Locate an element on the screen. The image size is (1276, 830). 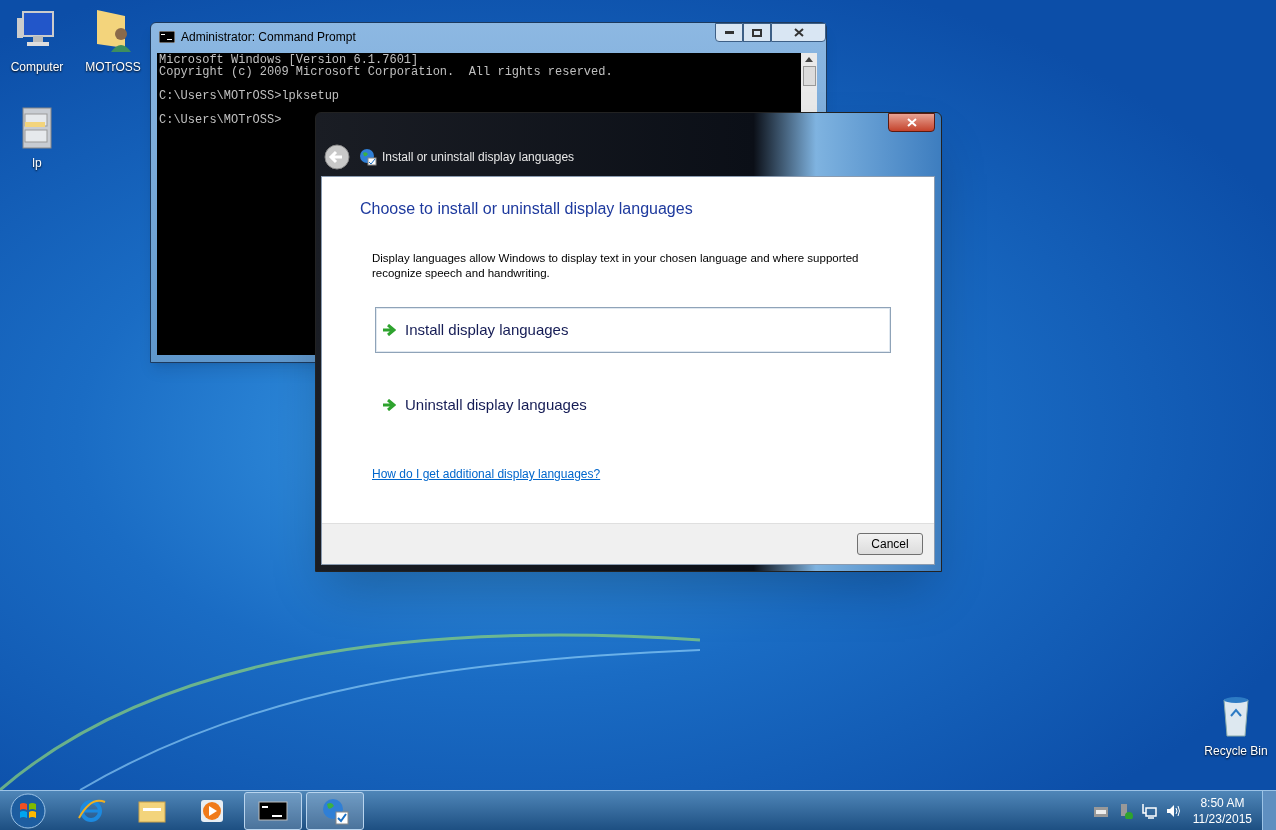
console-line: Copyright (c) 2009 Microsoft Corporation. All rights reserved. is located at coordinates (386, 72).